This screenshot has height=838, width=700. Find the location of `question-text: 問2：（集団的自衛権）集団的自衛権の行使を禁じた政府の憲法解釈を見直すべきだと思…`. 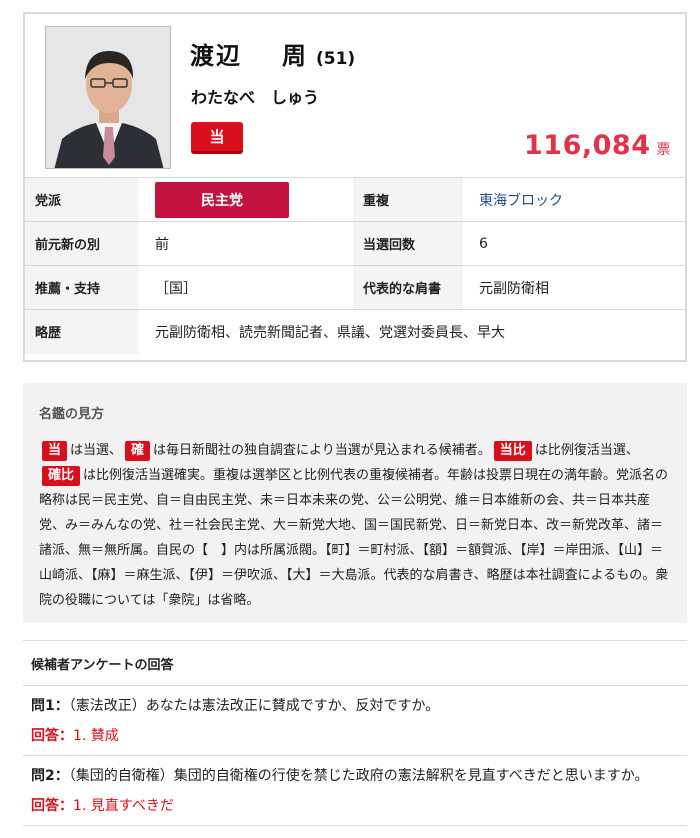

question-text: 問2：（集団的自衛権）集団的自衛権の行使を禁じた政府の憲法解釈を見直すべきだと思… is located at coordinates (355, 776).